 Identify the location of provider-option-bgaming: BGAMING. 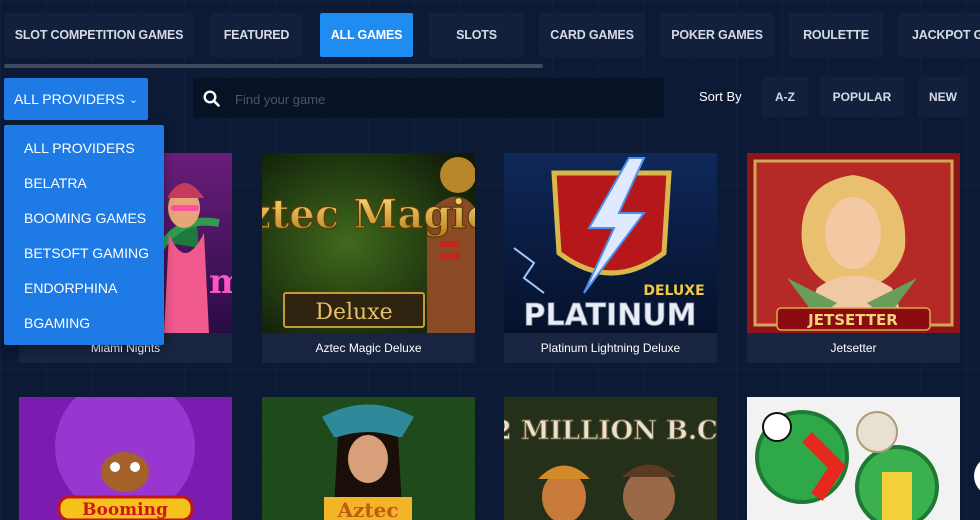
(57, 323).